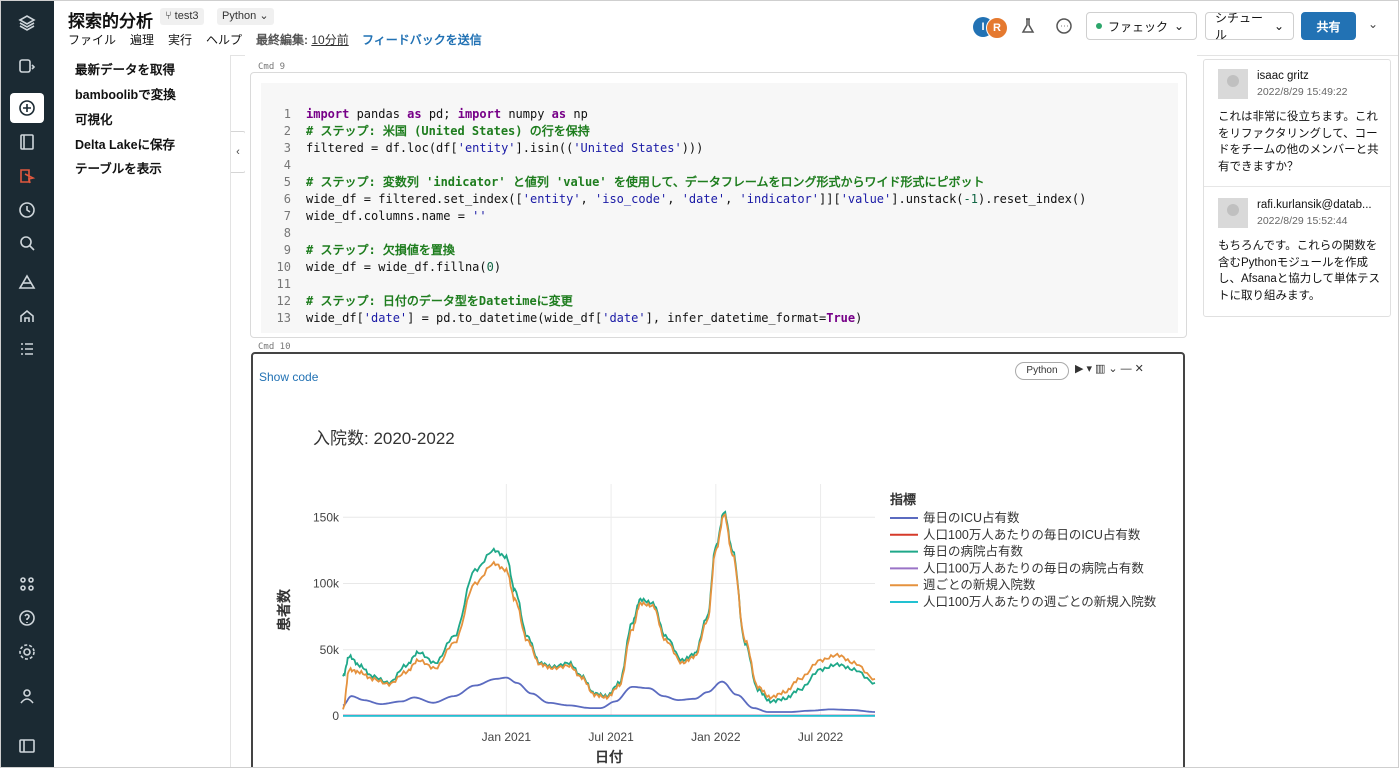 The height and width of the screenshot is (768, 1399). Describe the element at coordinates (287, 131) in the screenshot. I see `line-number: 2` at that location.